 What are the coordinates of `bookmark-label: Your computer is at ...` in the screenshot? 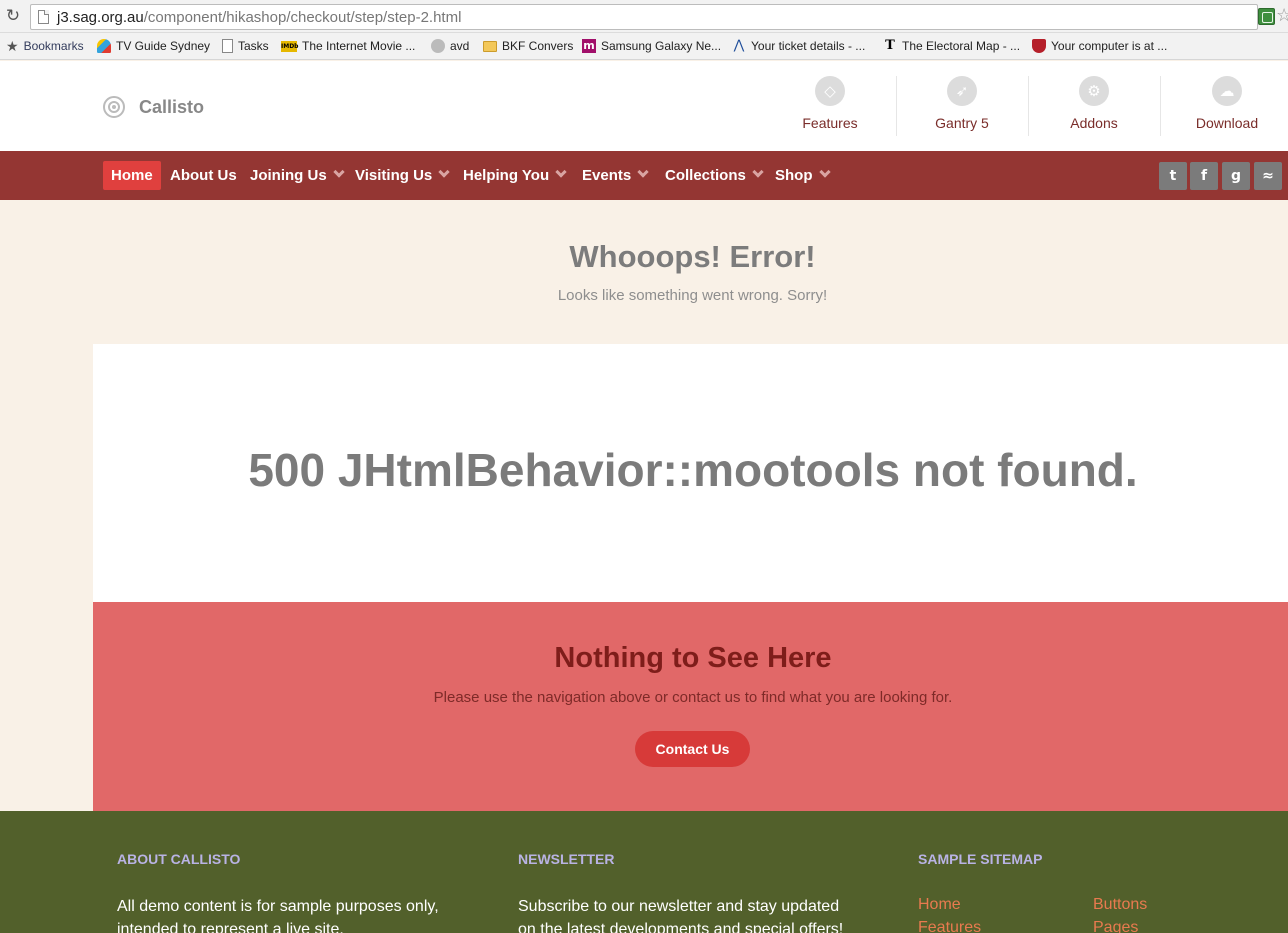 It's located at (1109, 46).